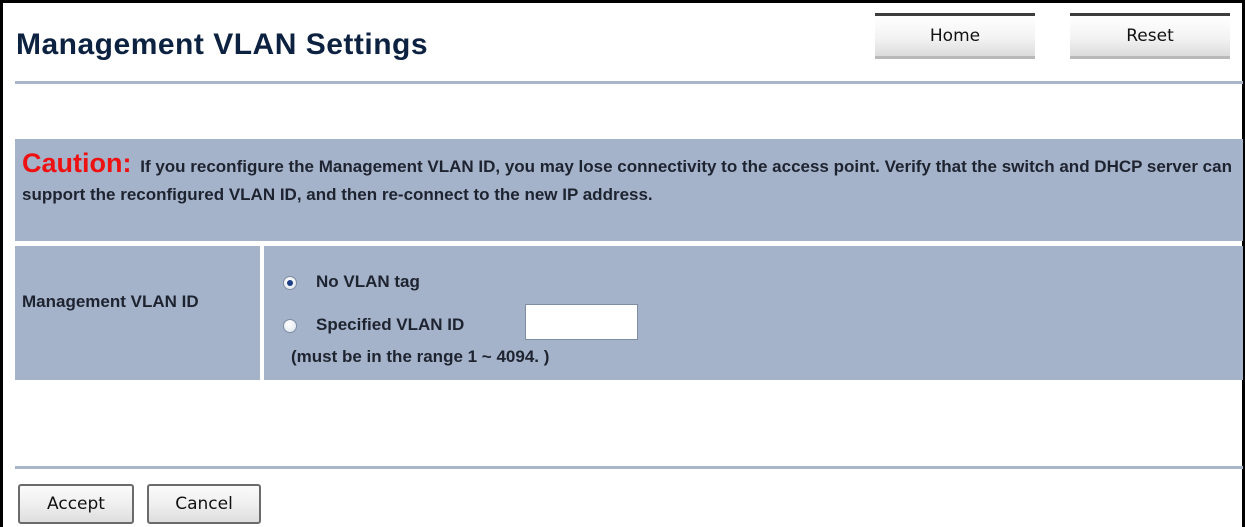  What do you see at coordinates (204, 504) in the screenshot?
I see `cancel-button: Cancel` at bounding box center [204, 504].